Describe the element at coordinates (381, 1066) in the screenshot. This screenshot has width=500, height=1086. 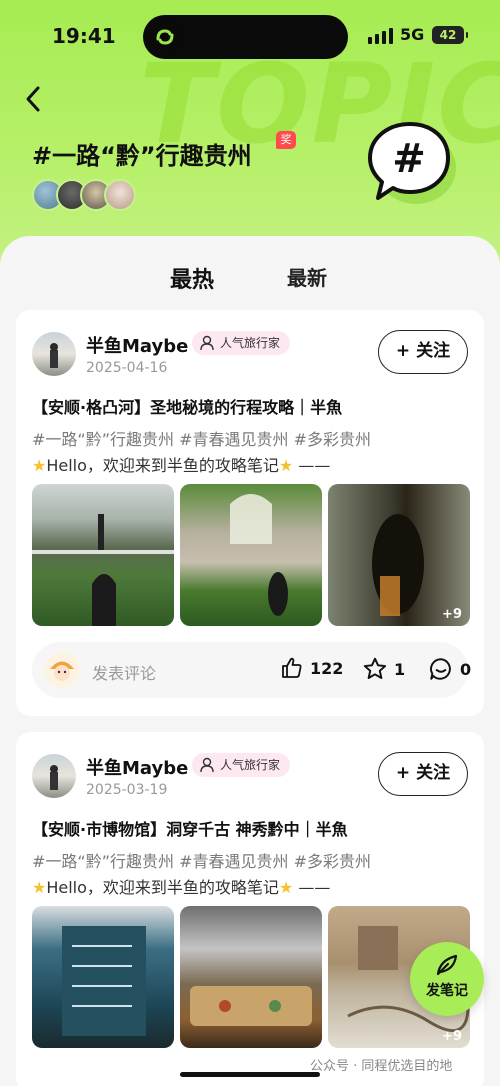
I see `wechat-watermark: 公众号 · 同程优选目的地` at that location.